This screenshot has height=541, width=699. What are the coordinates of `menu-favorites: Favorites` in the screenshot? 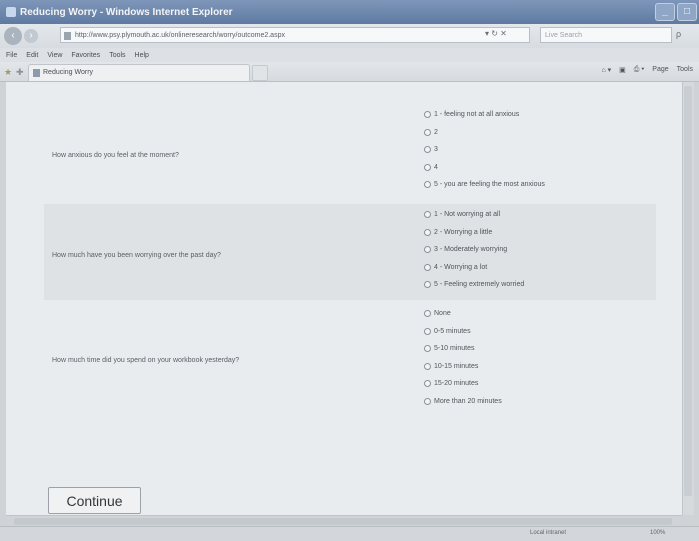 It's located at (85, 55).